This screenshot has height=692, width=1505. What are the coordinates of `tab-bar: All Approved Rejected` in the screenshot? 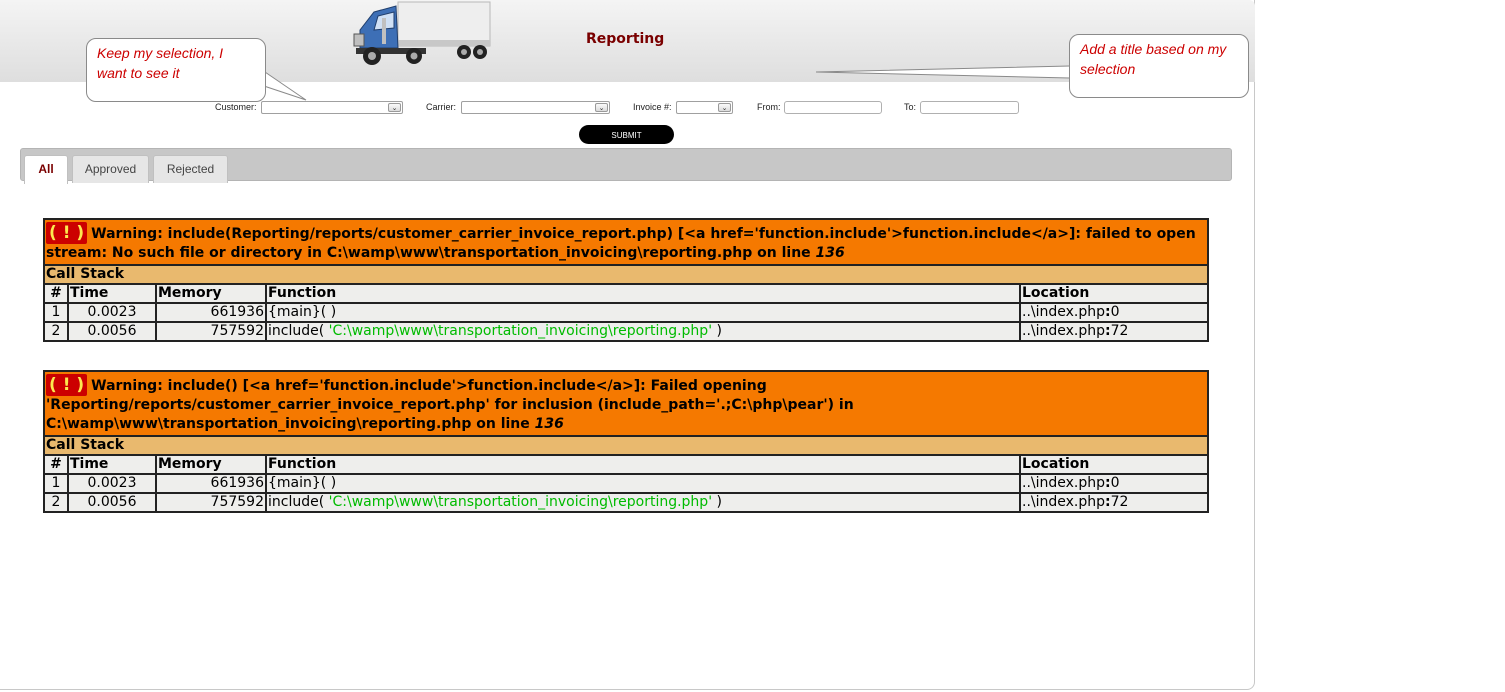 It's located at (626, 166).